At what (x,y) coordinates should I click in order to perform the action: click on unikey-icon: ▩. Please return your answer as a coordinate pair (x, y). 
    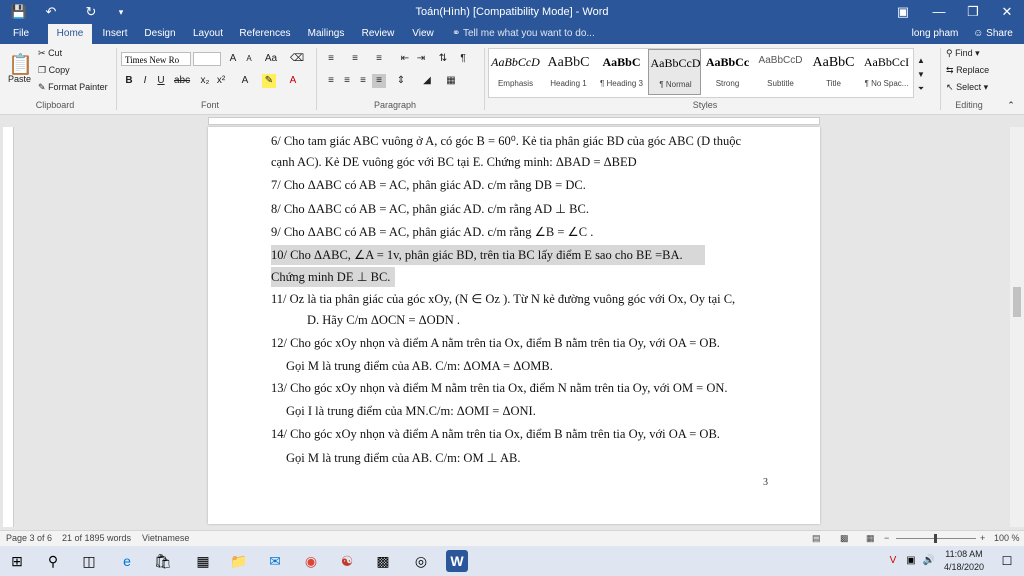
    Looking at the image, I should click on (383, 561).